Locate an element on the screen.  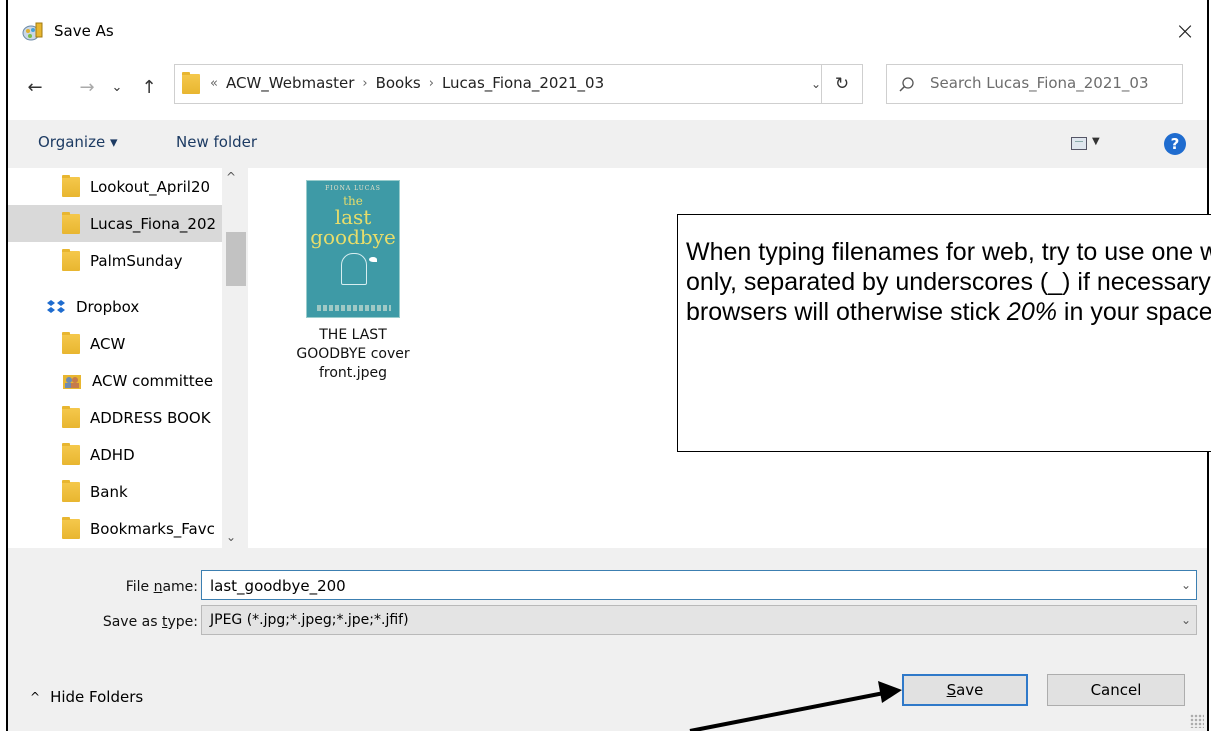
back-arrow-icon: ← is located at coordinates (35, 87).